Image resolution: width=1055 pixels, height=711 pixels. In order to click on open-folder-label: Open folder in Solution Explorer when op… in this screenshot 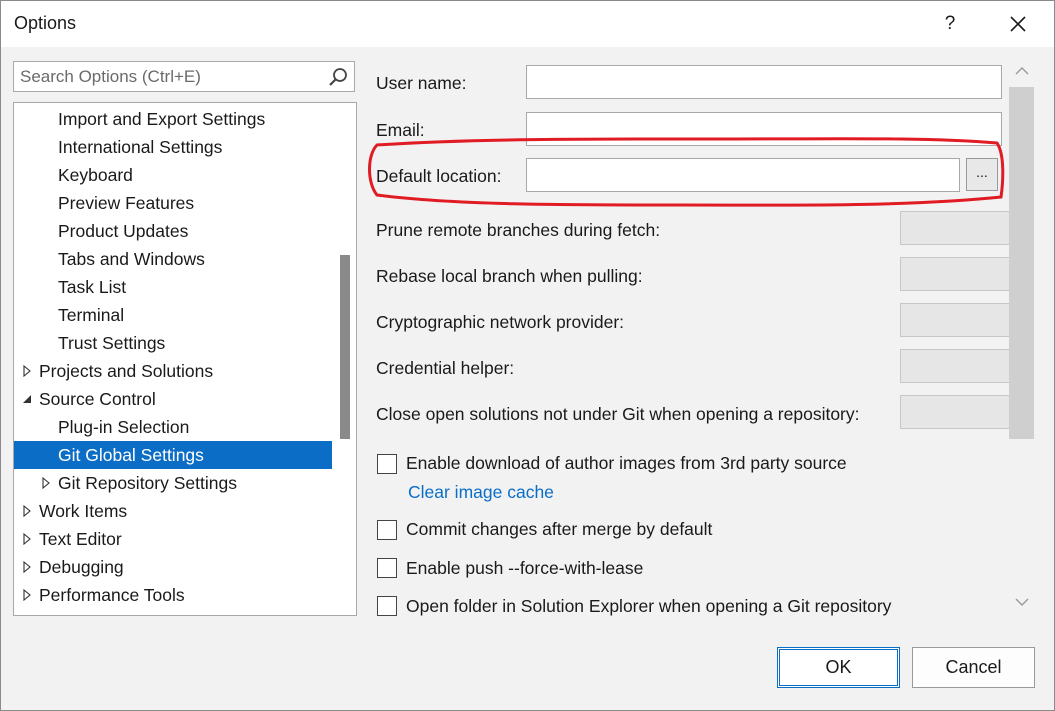, I will do `click(649, 606)`.